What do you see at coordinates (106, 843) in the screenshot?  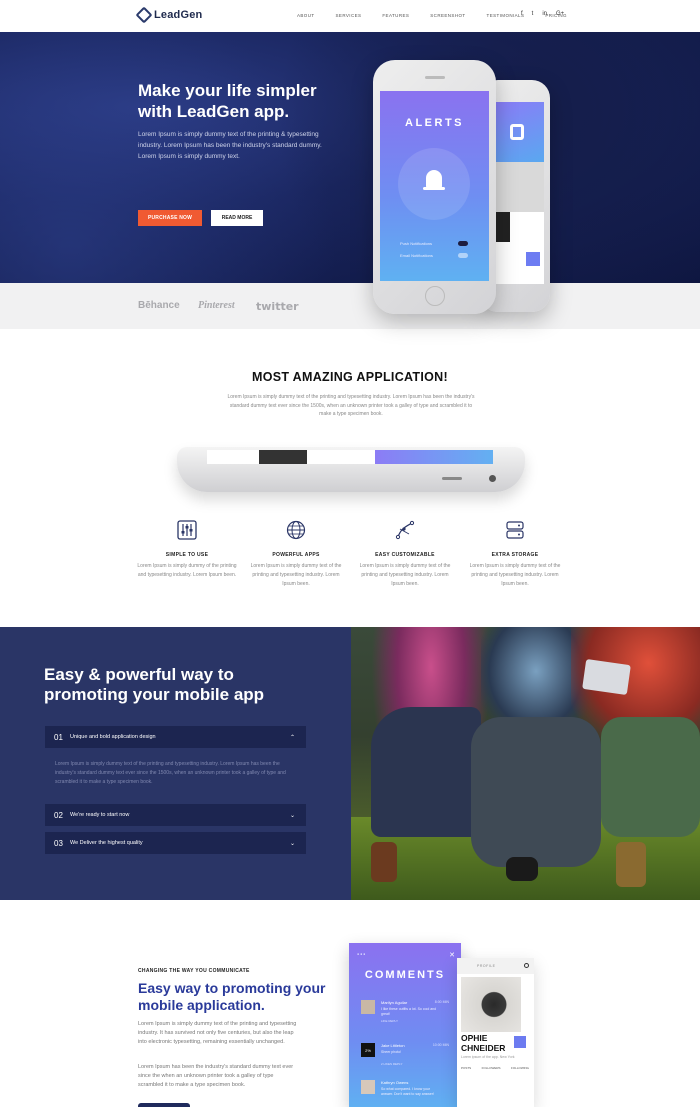 I see `accordion-label: We Deliver the highest quality` at bounding box center [106, 843].